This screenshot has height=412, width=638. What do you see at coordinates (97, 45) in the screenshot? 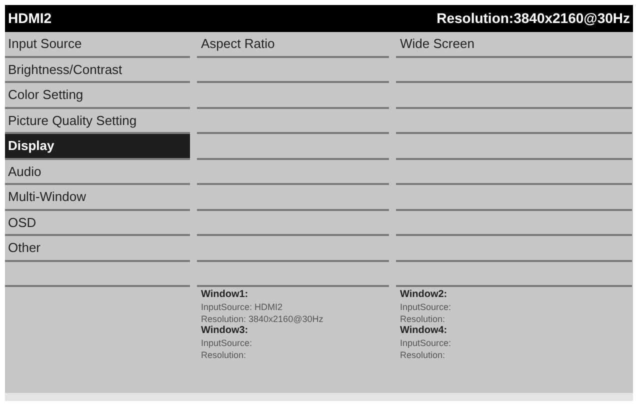
I see `menu-item: Input Source` at bounding box center [97, 45].